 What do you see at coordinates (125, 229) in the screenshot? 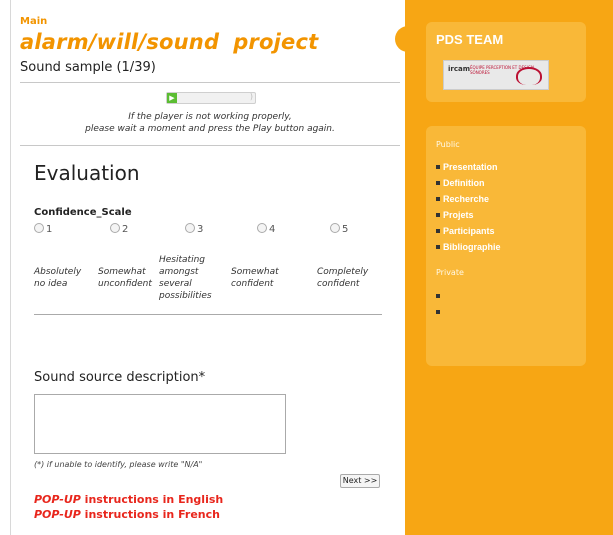
I see `radio-label: 2` at bounding box center [125, 229].